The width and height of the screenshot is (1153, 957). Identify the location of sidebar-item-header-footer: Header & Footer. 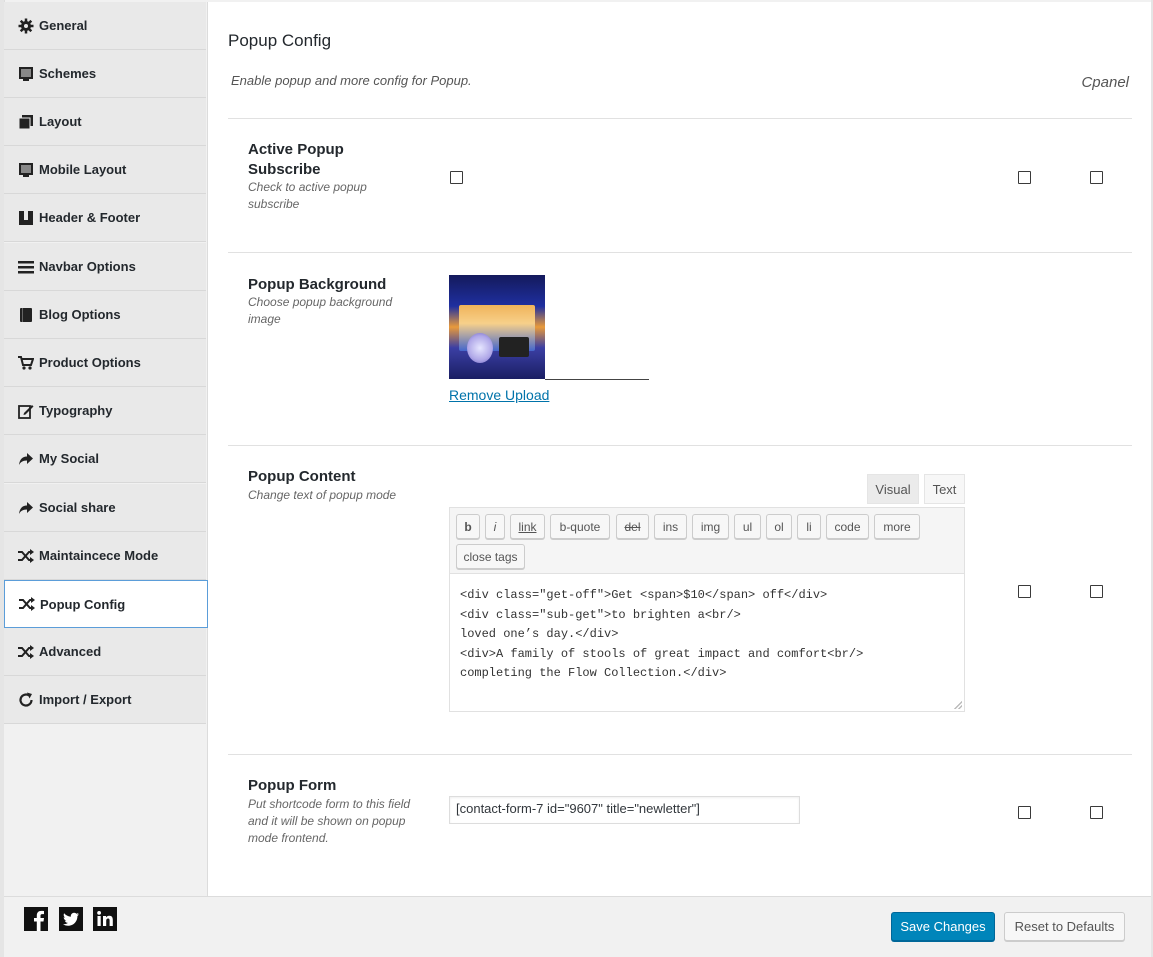
(105, 218).